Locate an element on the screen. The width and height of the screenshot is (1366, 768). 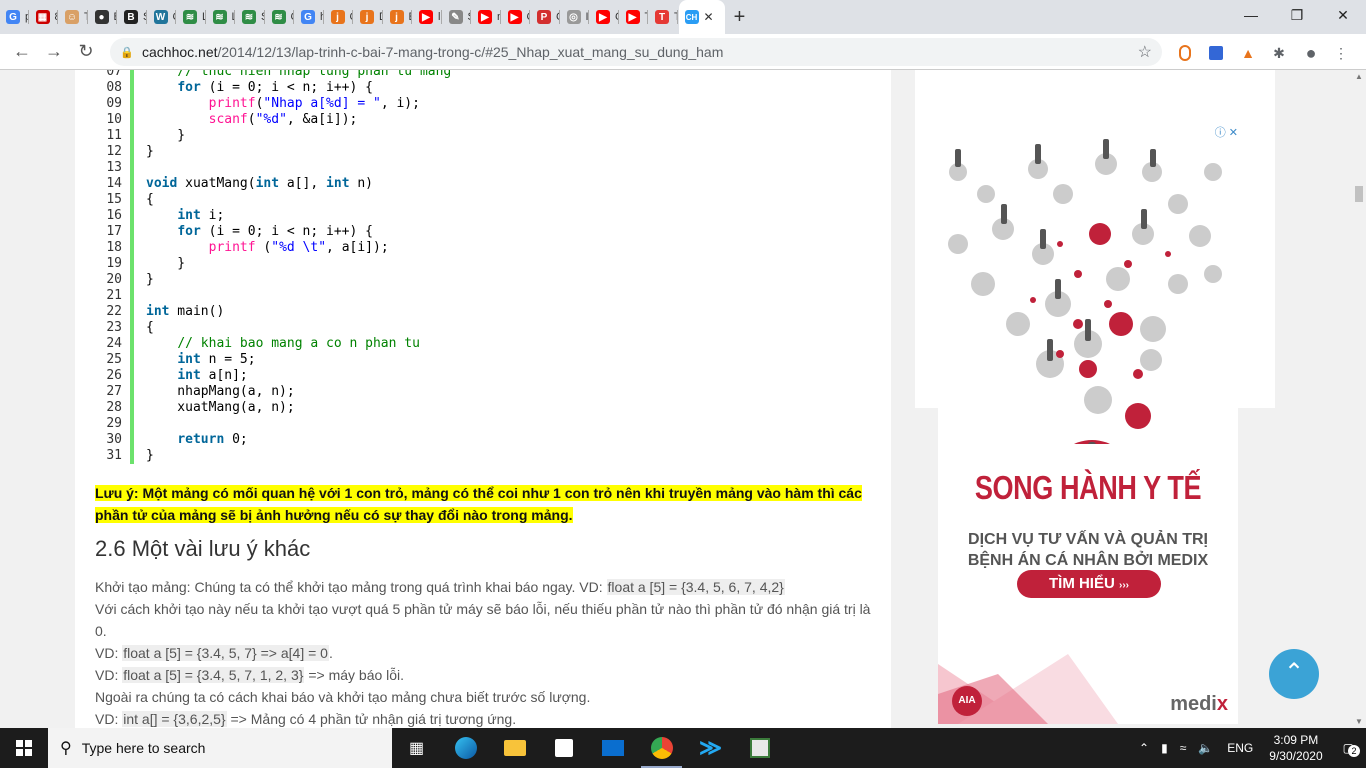
windows-start-button is located at coordinates (24, 748).